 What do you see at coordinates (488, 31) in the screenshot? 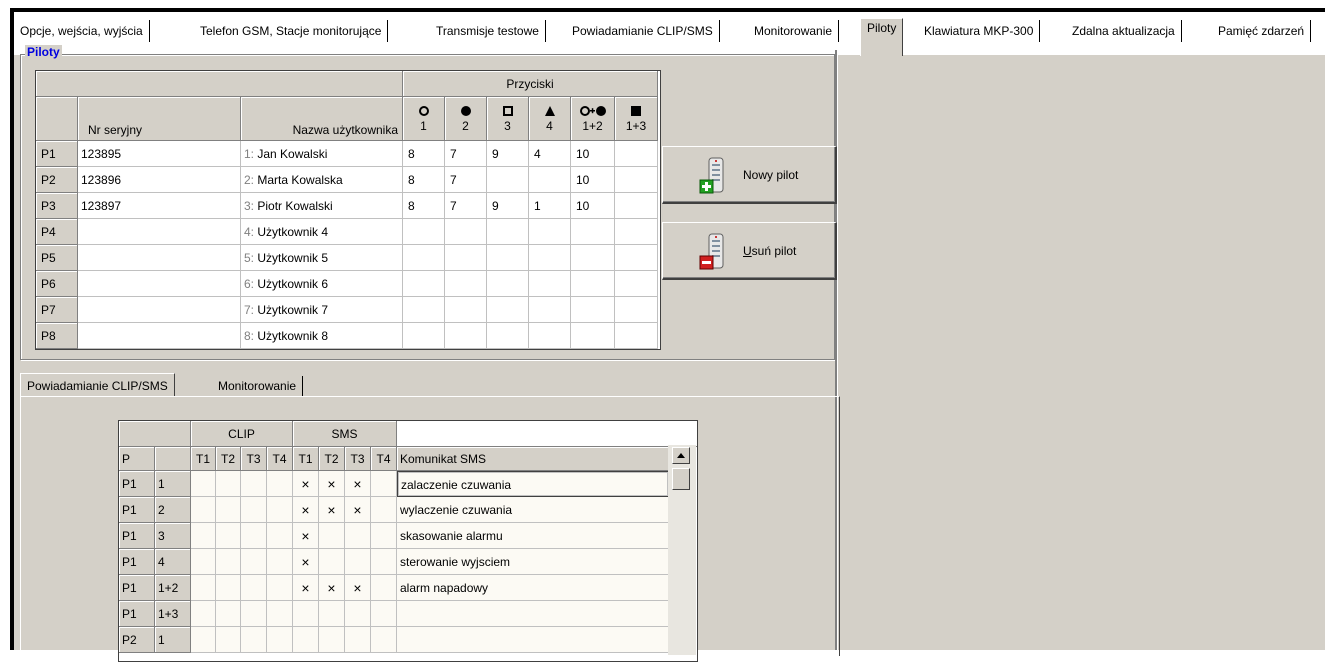
I see `top-tab: Transmisje testowe` at bounding box center [488, 31].